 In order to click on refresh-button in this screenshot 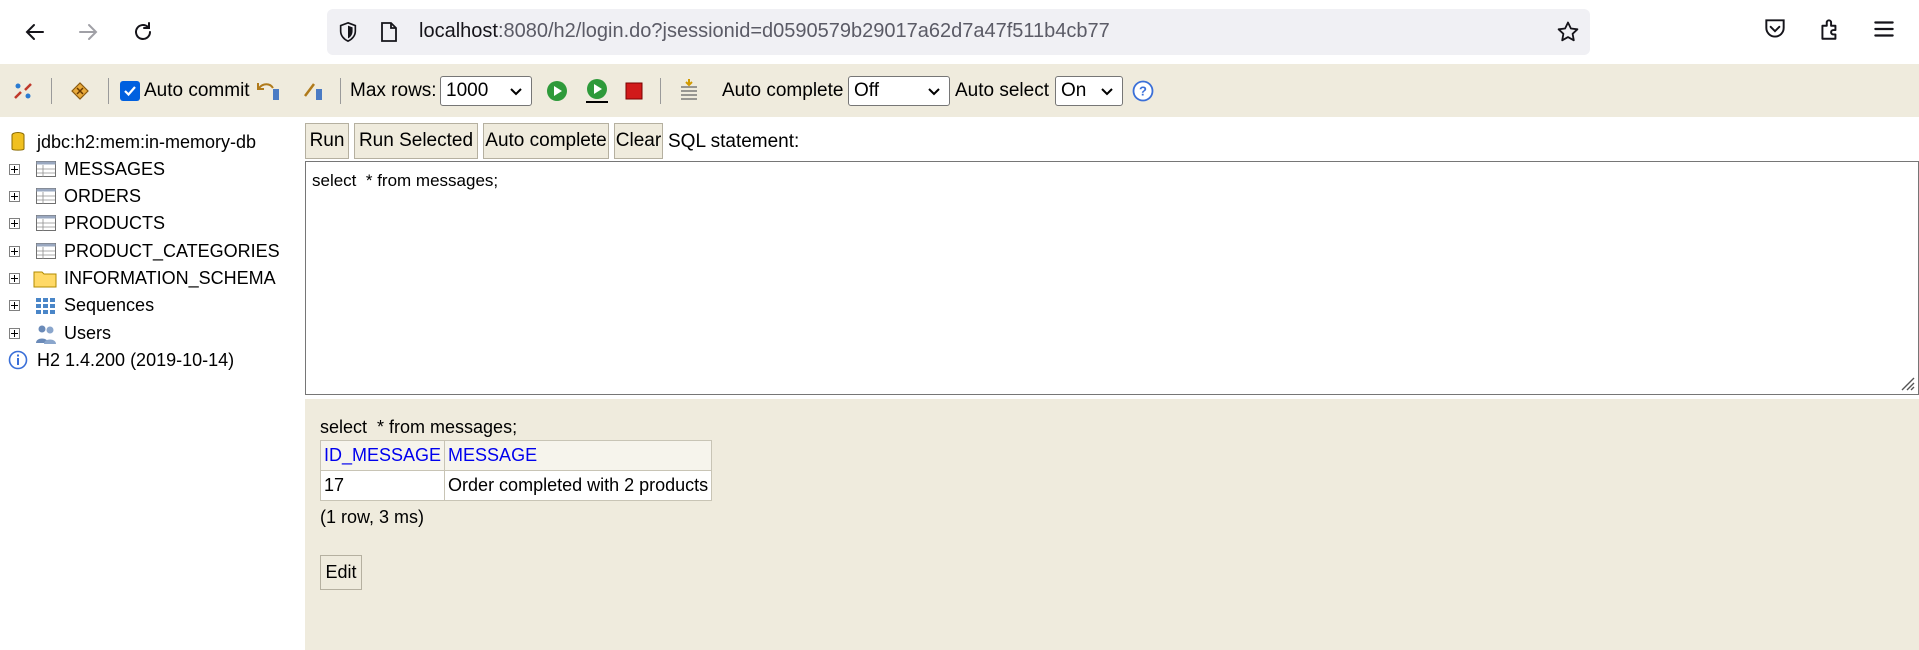, I will do `click(80, 90)`.